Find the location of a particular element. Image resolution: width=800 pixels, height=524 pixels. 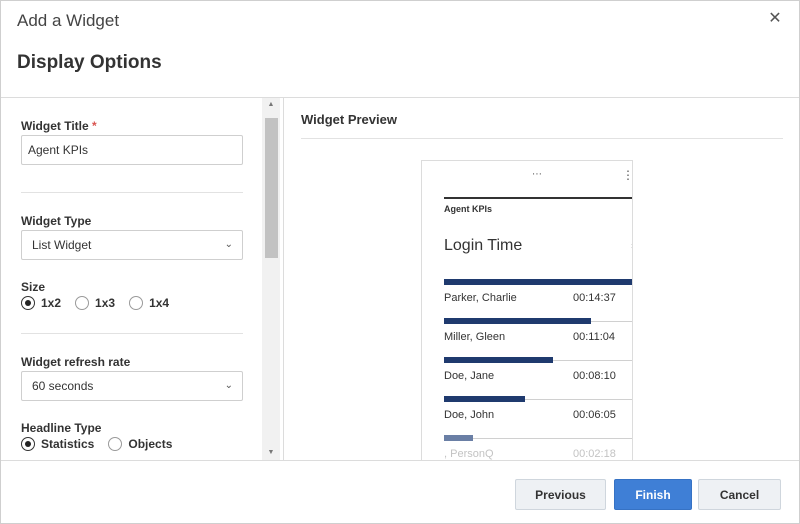

kpi-agent-name: Miller, Gleen is located at coordinates (475, 337).